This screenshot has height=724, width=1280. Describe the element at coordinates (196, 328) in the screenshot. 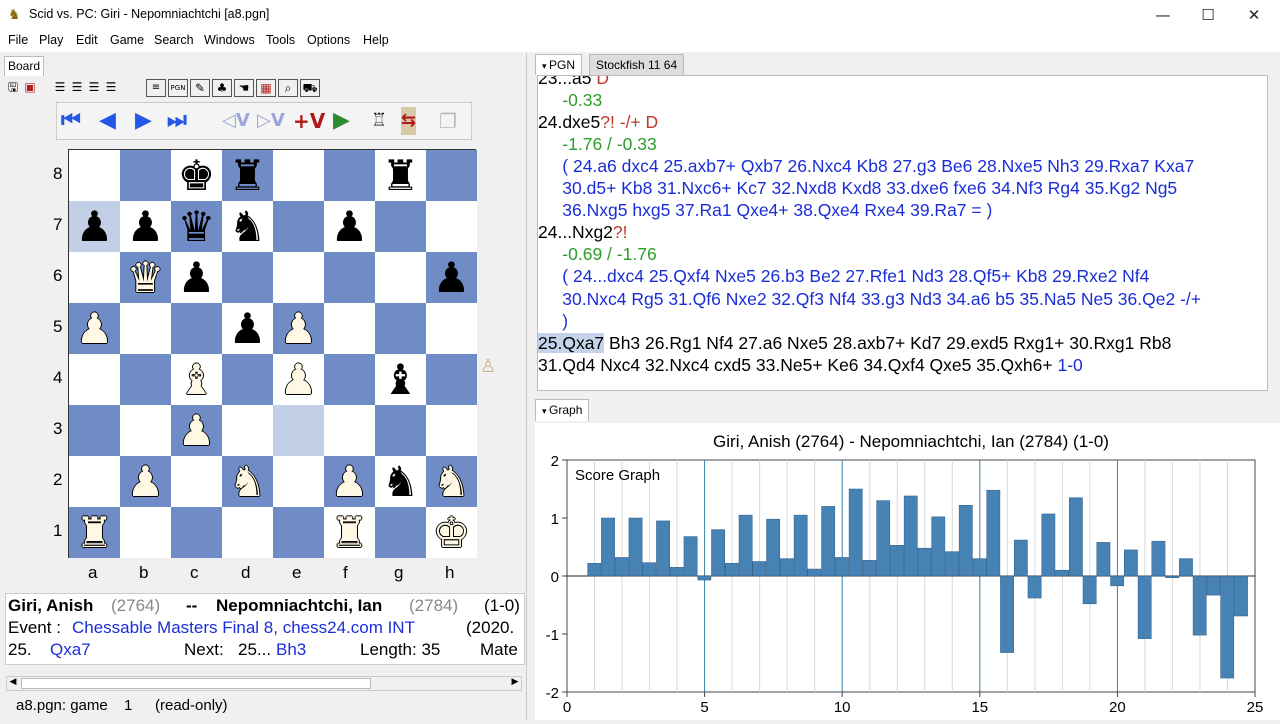

I see `square-c5` at that location.